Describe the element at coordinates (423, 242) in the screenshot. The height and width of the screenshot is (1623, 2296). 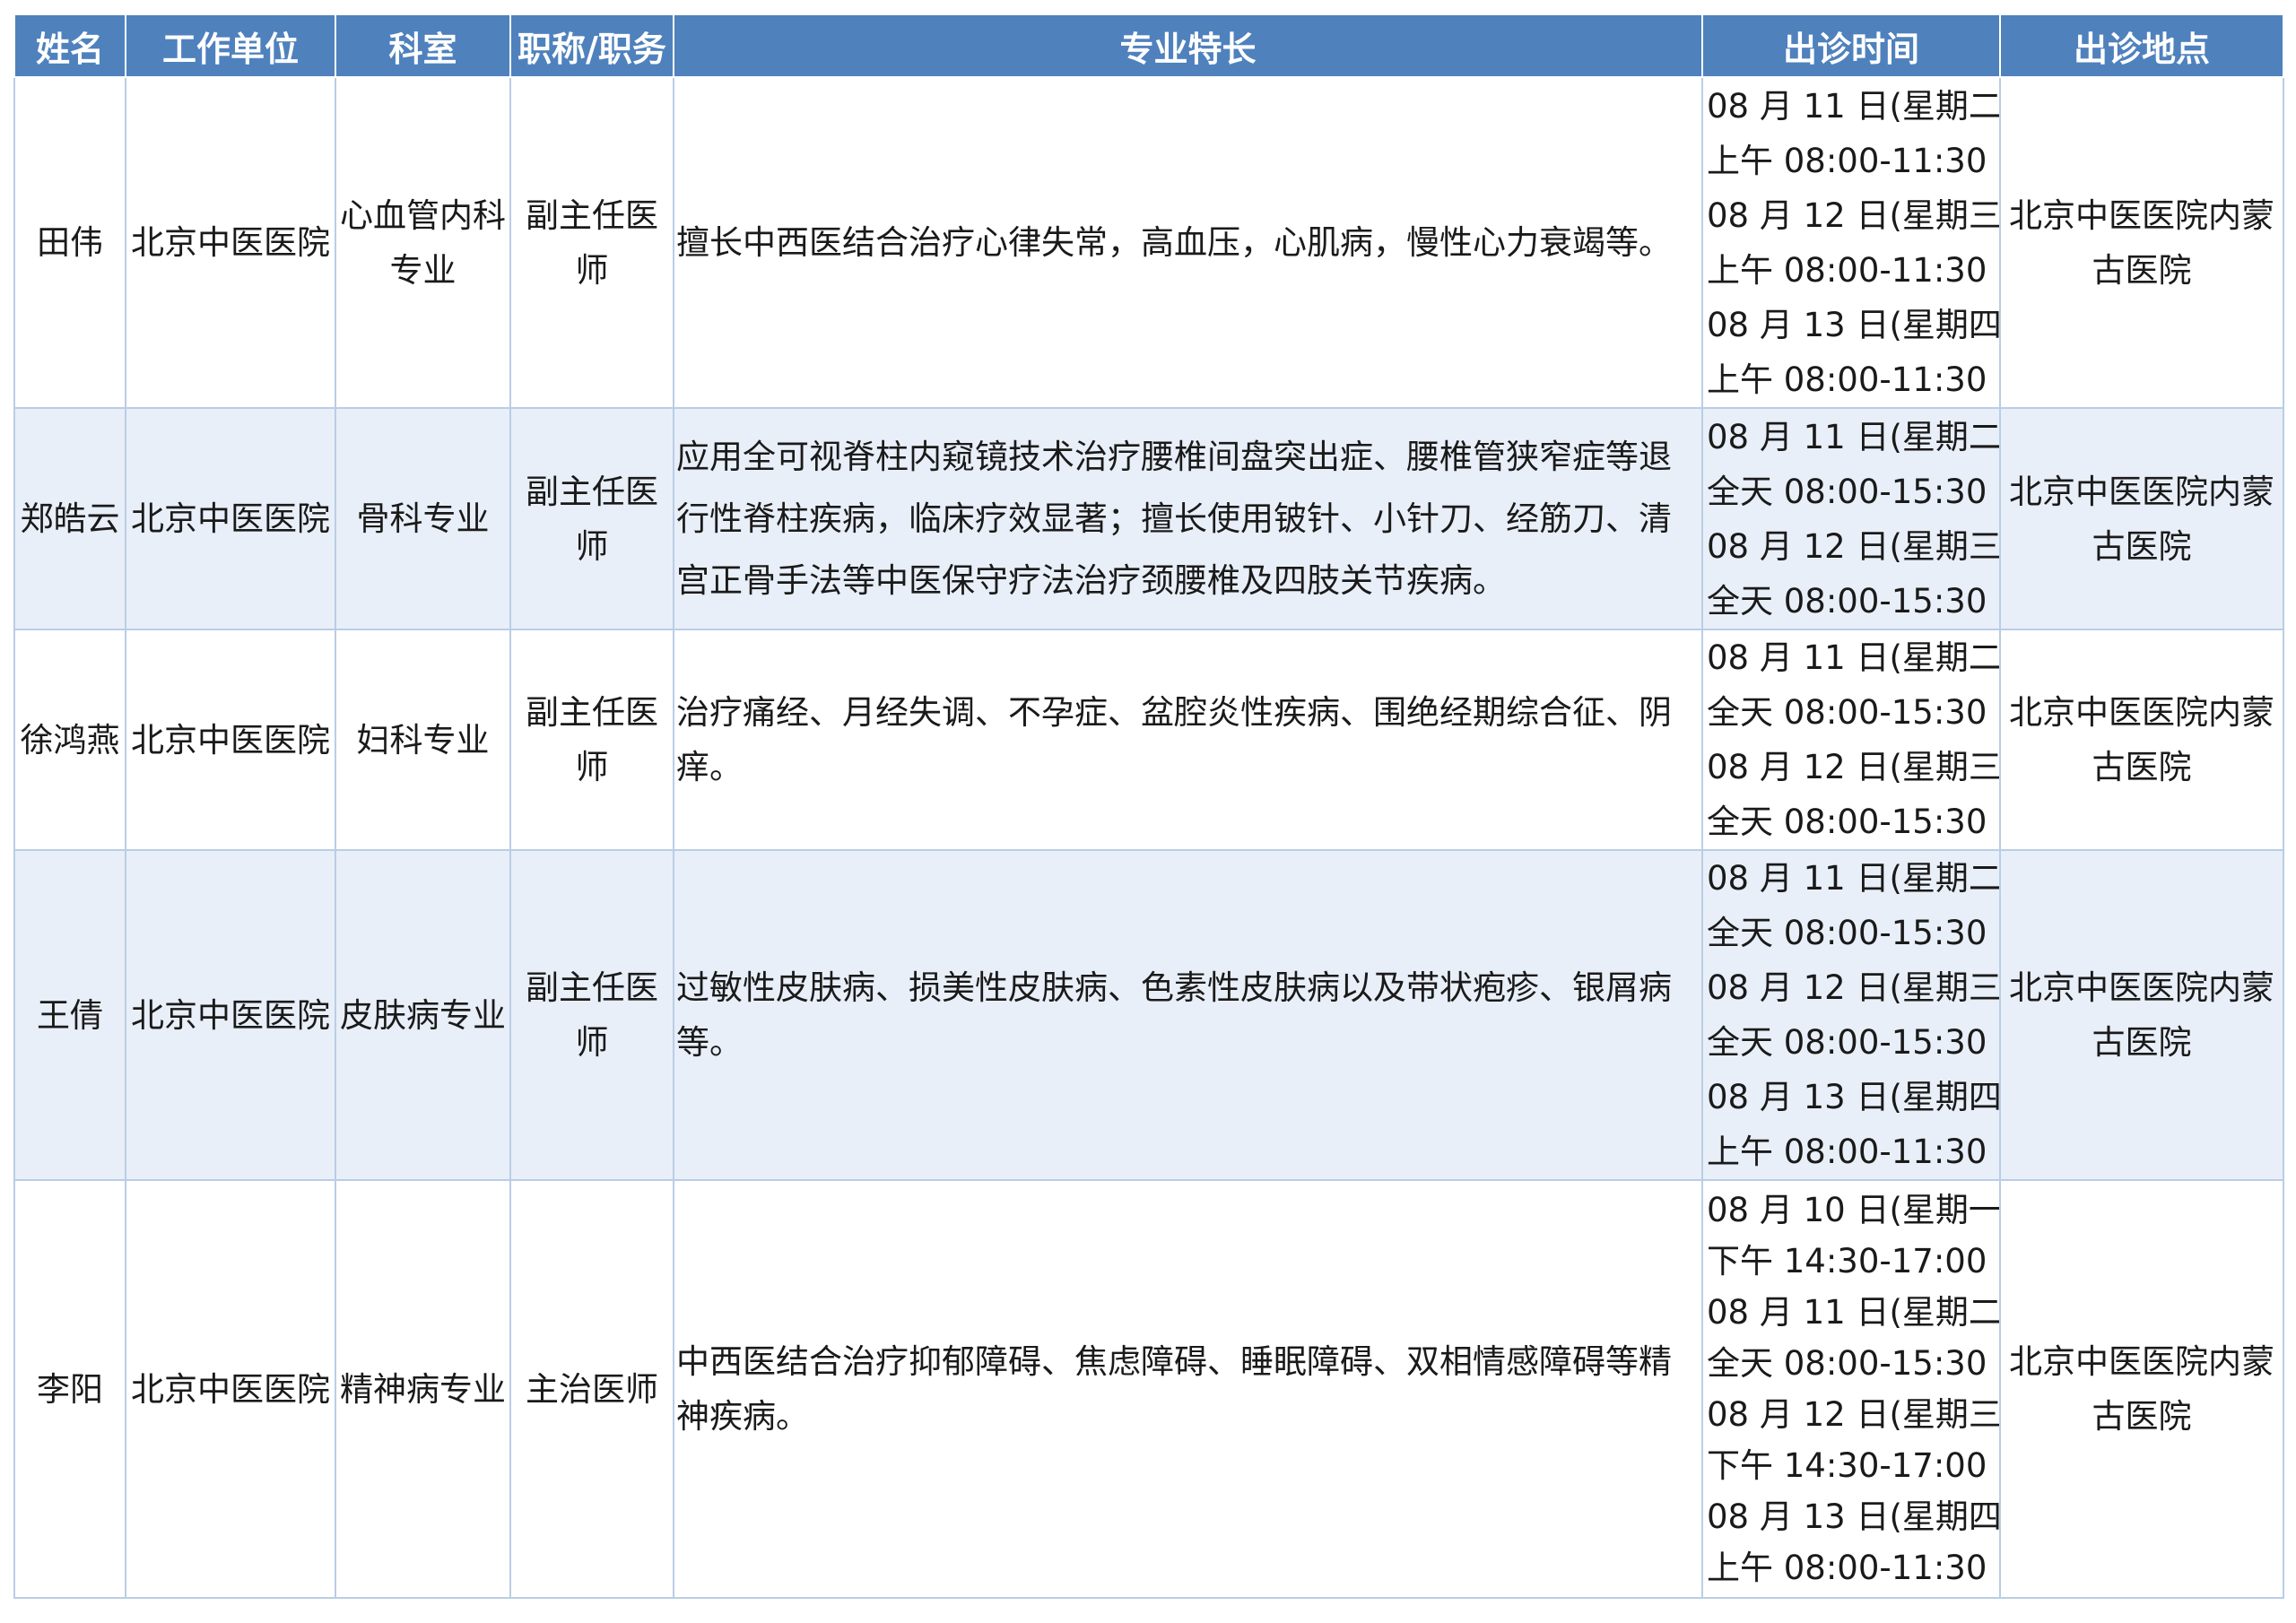
I see `department: 心血管内科专业` at that location.